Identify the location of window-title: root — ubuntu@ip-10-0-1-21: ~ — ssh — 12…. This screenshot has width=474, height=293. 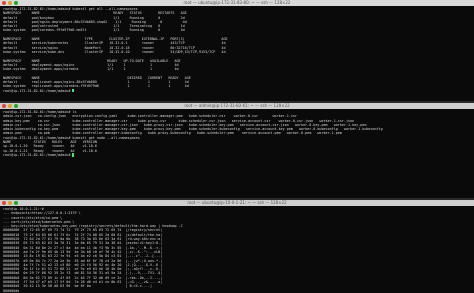
(237, 202).